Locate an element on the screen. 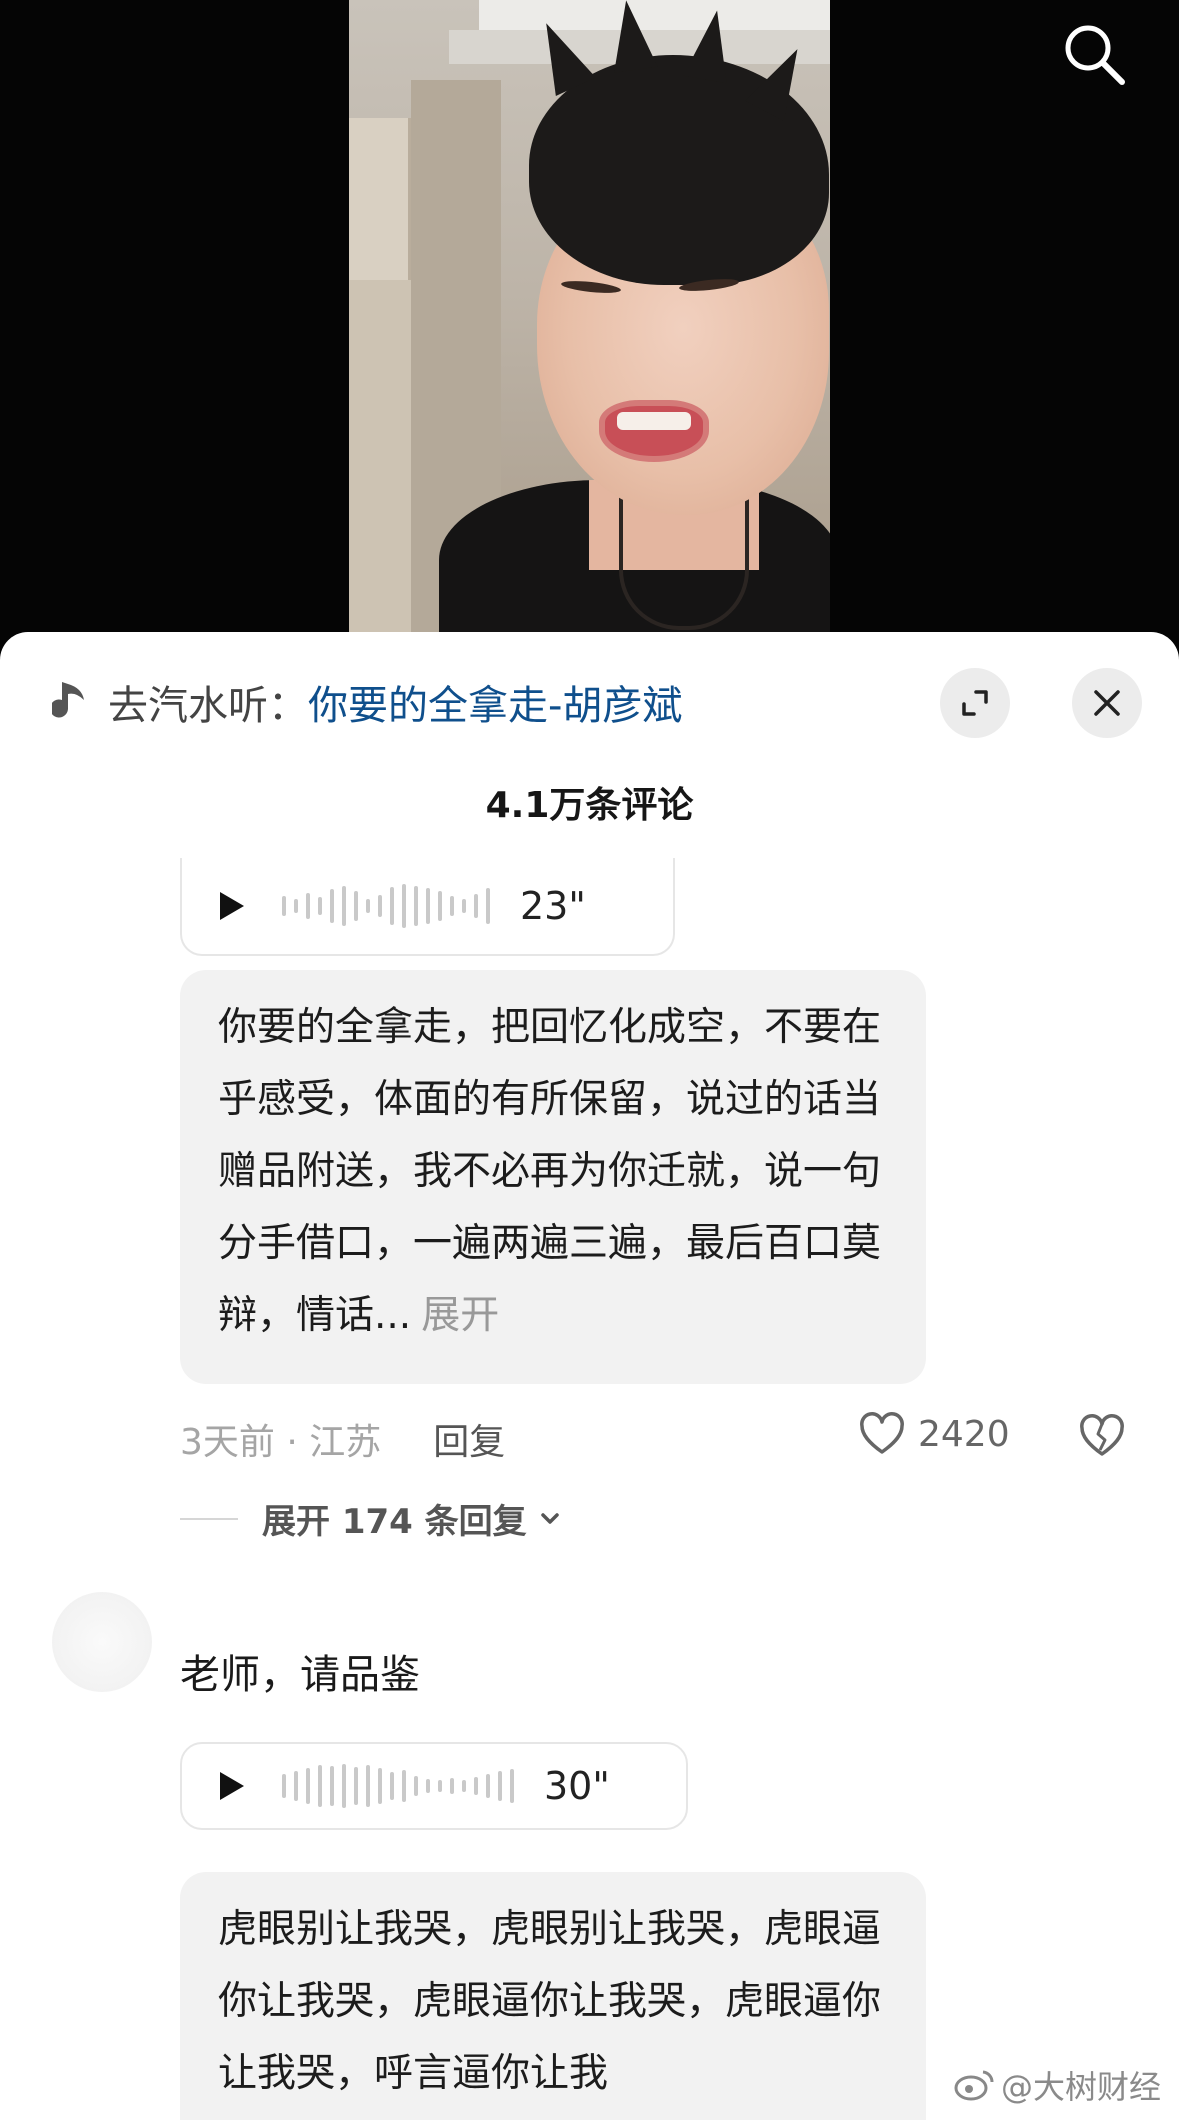 Image resolution: width=1179 pixels, height=2120 pixels. search-button is located at coordinates (1094, 54).